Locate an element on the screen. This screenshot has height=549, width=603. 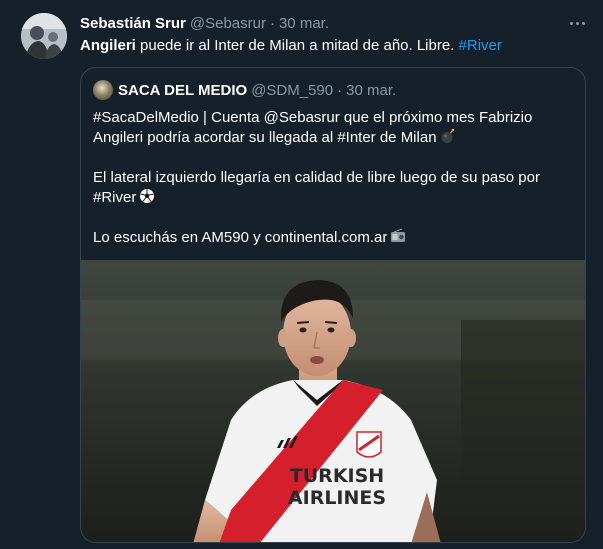
quote-header: SACA DEL MEDIO @SDM_590 · 30 mar. is located at coordinates (244, 90).